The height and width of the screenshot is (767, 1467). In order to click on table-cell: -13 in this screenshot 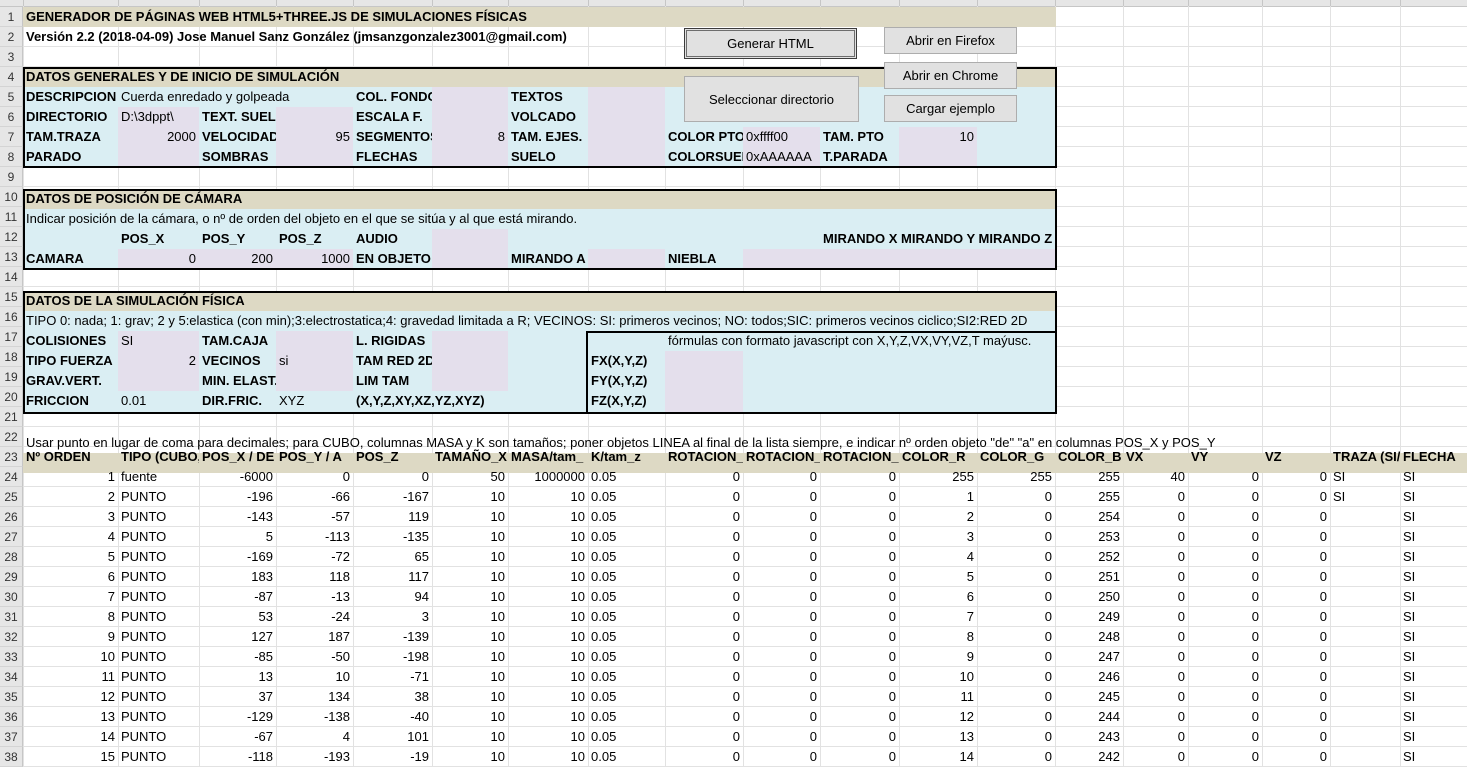, I will do `click(314, 597)`.